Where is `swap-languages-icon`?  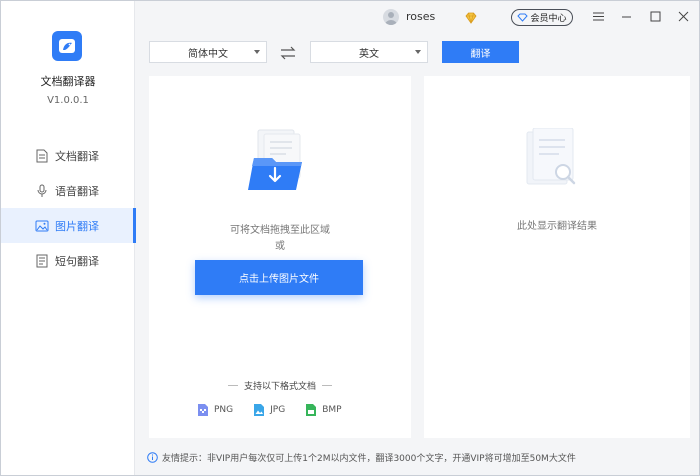
swap-languages-icon is located at coordinates (288, 52).